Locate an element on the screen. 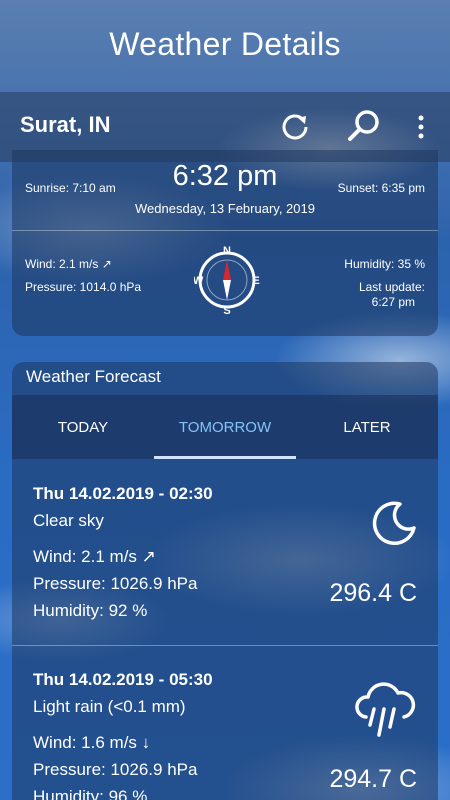 The width and height of the screenshot is (450, 800). humidity-label: Humidity: 35 % is located at coordinates (384, 264).